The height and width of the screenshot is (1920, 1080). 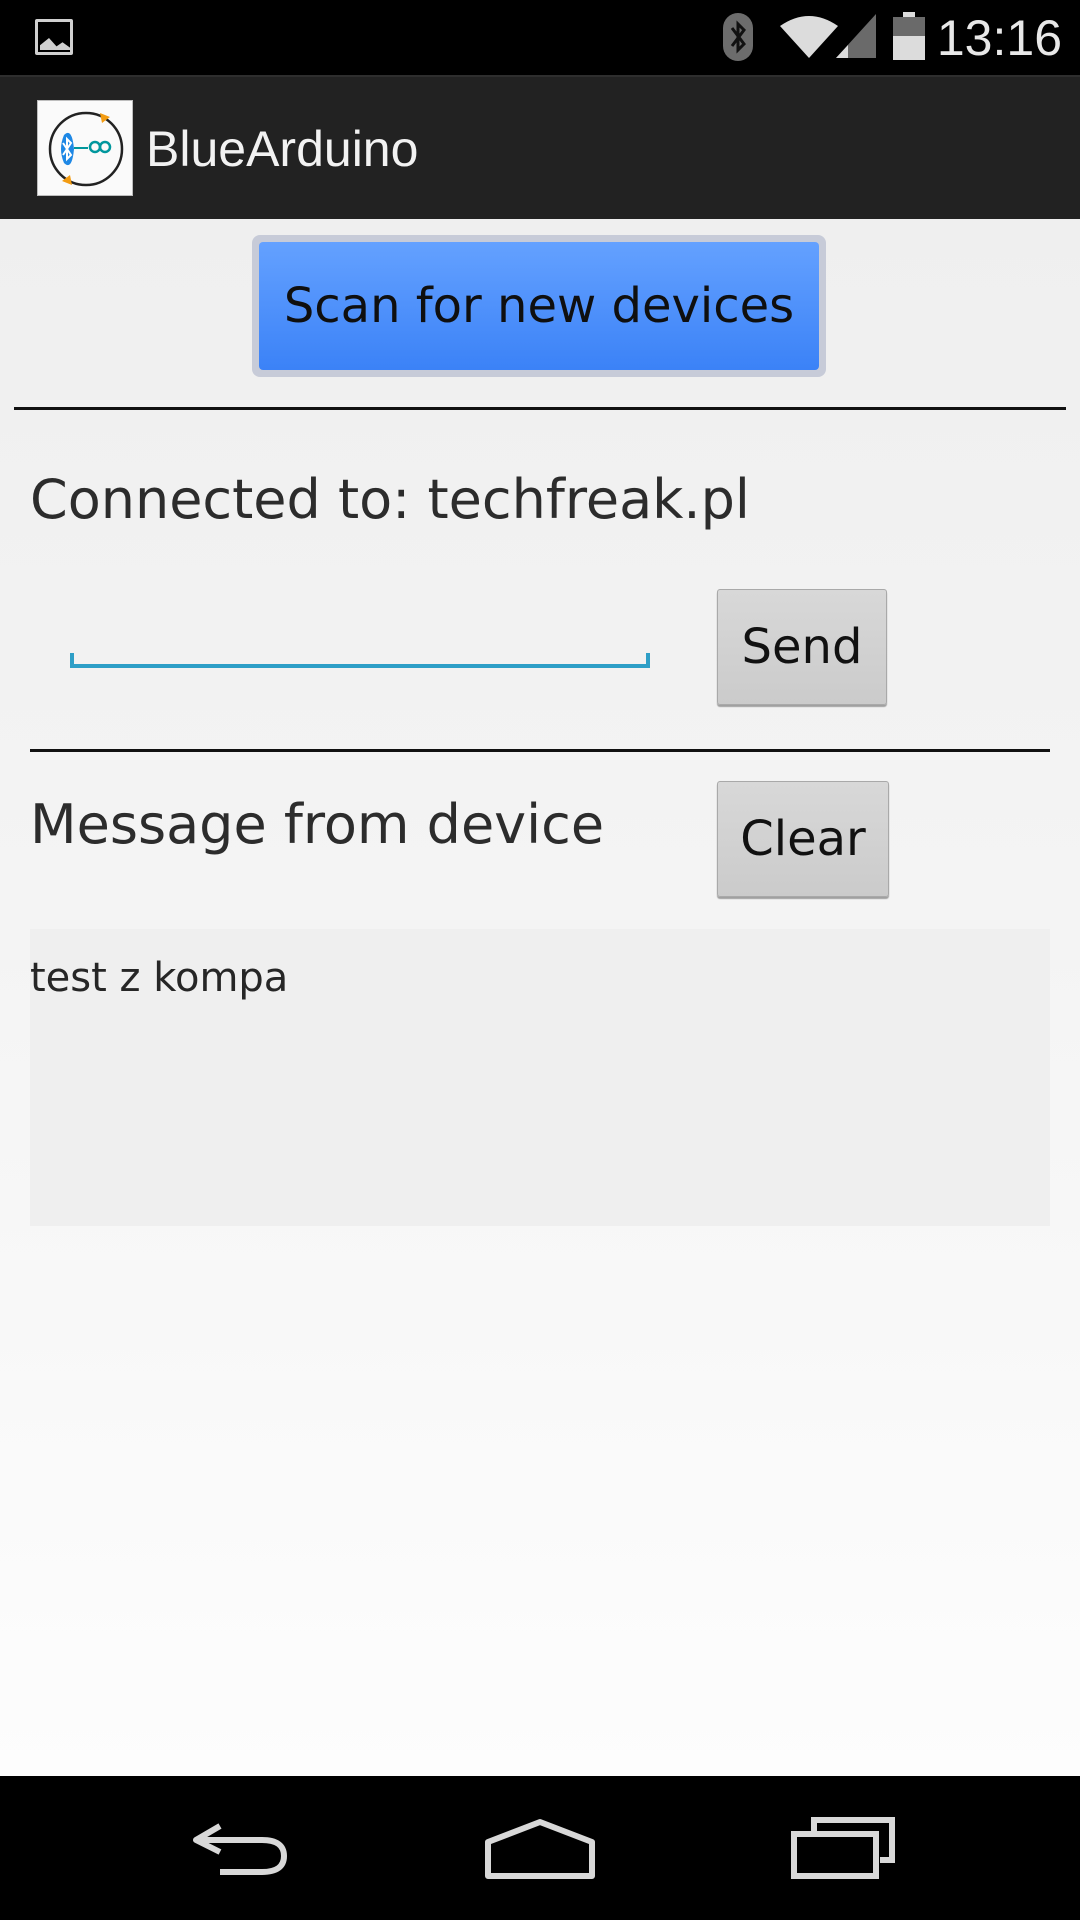 I want to click on status-time: 13:16, so click(x=999, y=38).